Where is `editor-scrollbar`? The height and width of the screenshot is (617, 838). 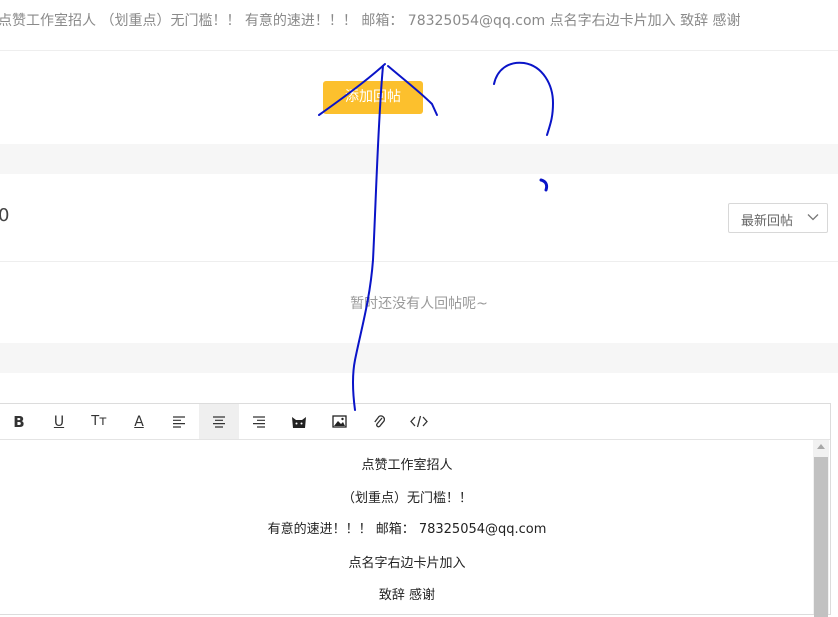 editor-scrollbar is located at coordinates (821, 528).